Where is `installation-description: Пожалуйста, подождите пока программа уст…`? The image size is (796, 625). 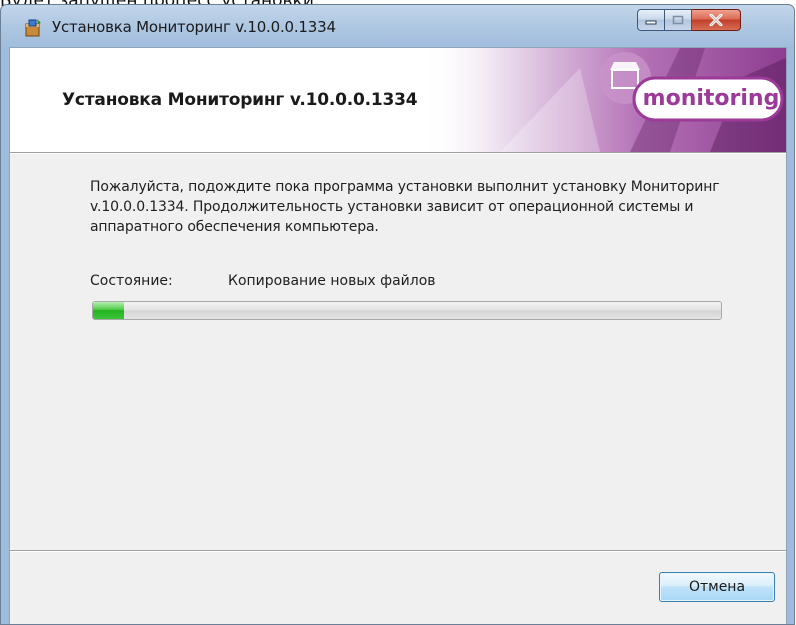
installation-description: Пожалуйста, подождите пока программа уст… is located at coordinates (405, 207).